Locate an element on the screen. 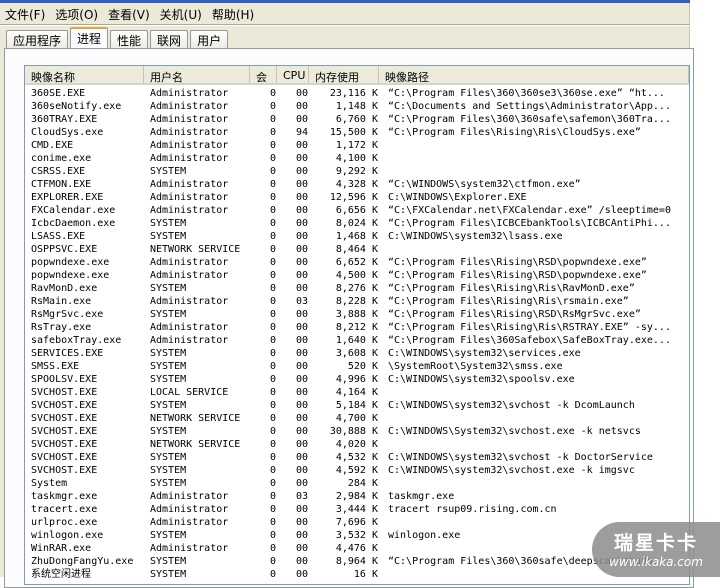  column-session: 会 is located at coordinates (263, 75).